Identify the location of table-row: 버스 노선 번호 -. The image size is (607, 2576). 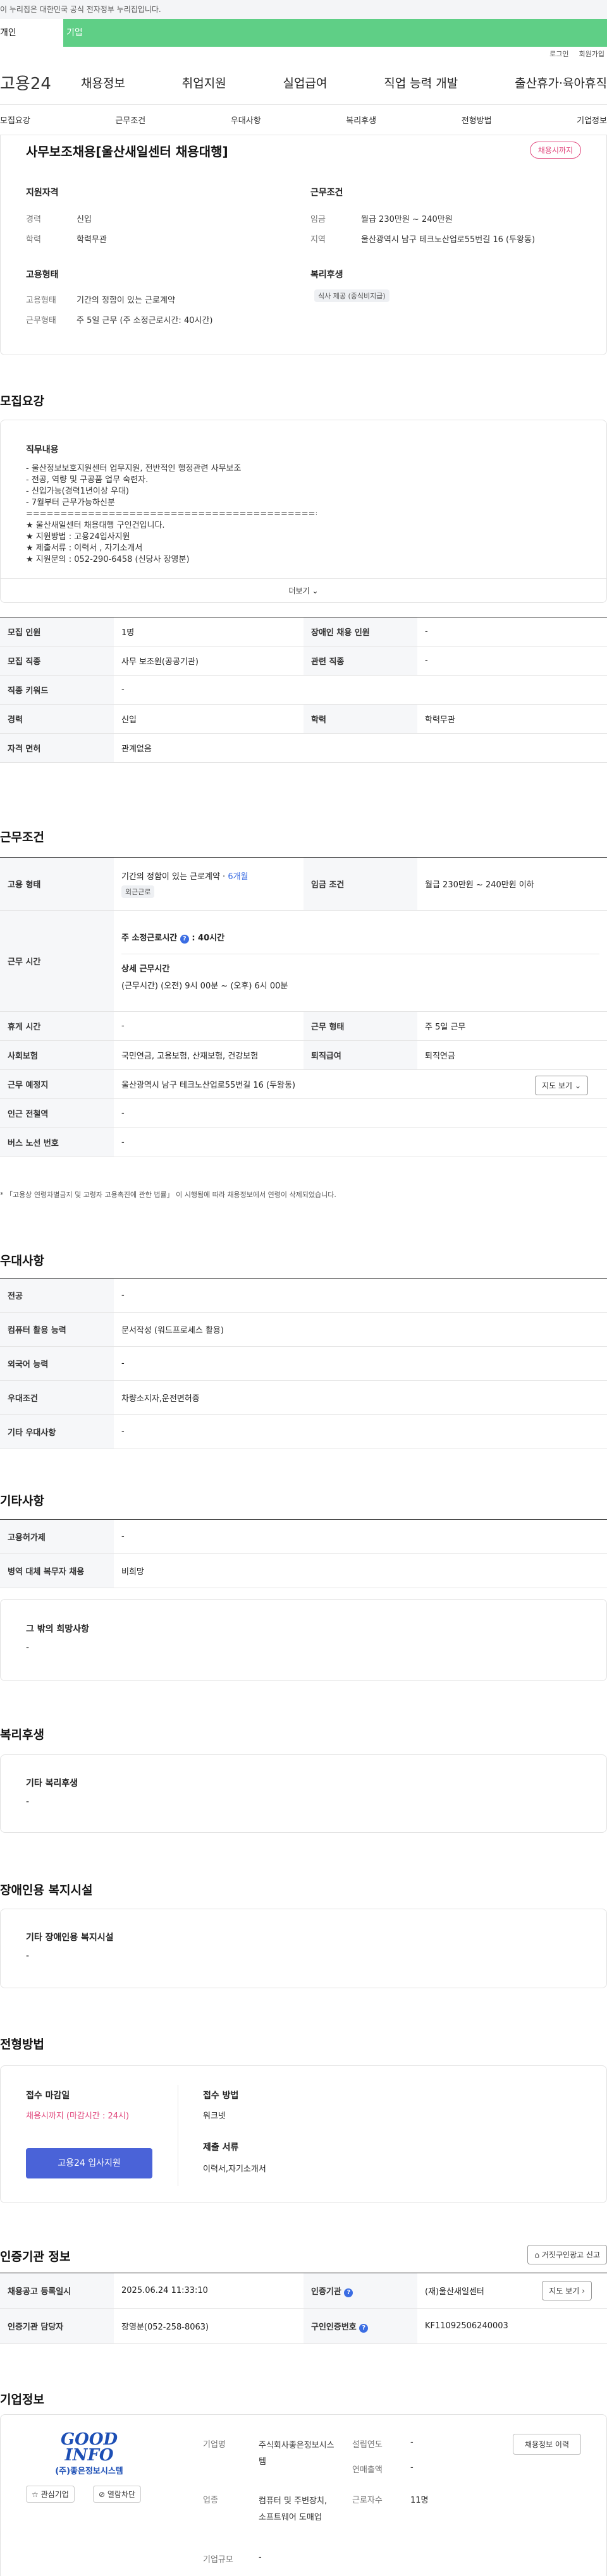
(303, 1142).